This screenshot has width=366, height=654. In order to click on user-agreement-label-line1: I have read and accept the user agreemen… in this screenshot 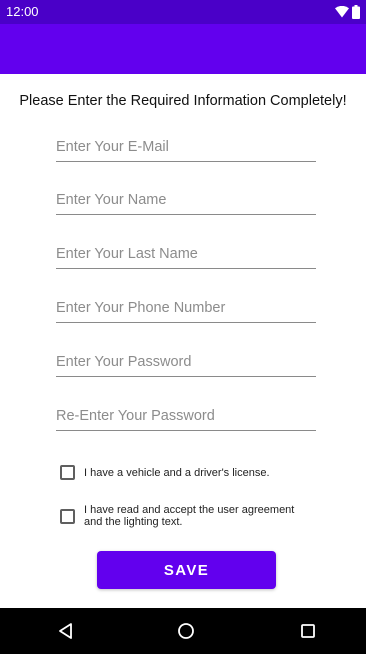, I will do `click(189, 510)`.